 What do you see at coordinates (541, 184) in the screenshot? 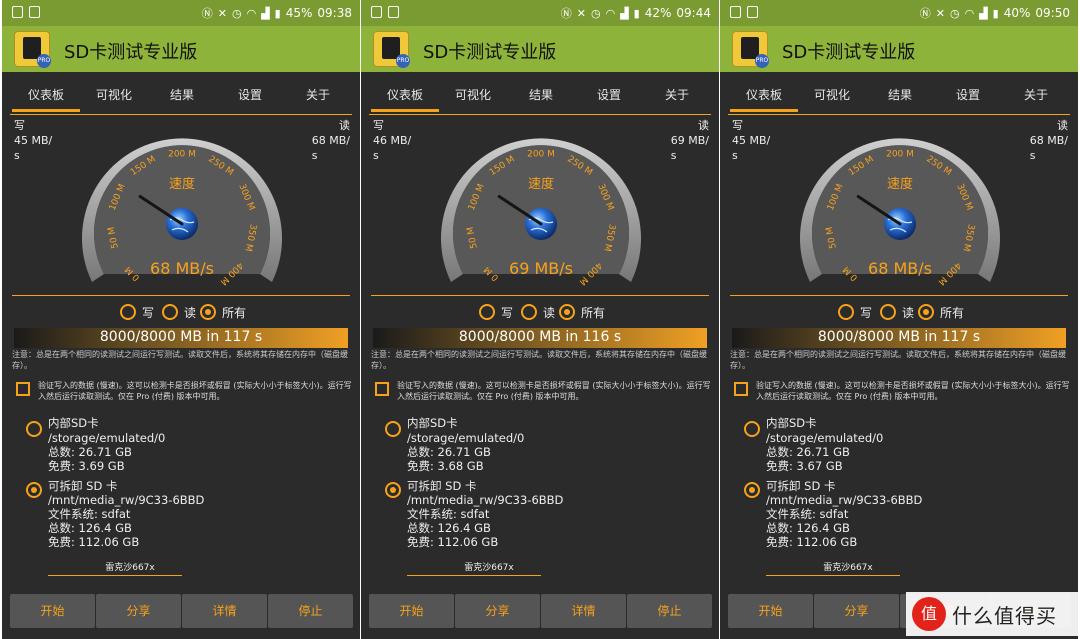
I see `gauge-speed-label: 速度` at bounding box center [541, 184].